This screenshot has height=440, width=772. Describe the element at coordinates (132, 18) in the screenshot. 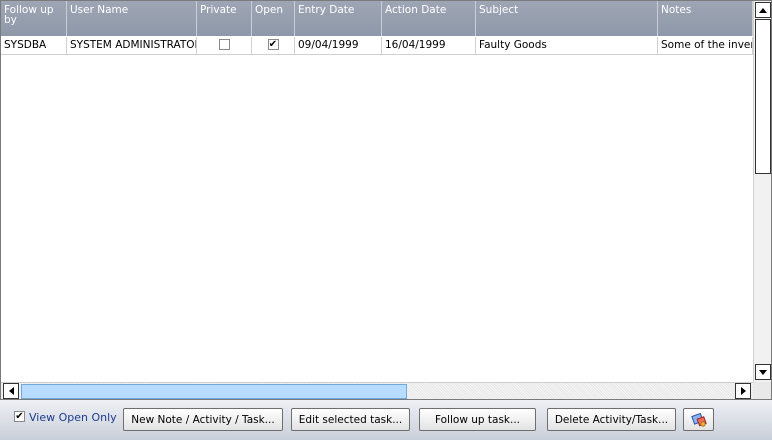

I see `column-header-user-name: User Name` at that location.